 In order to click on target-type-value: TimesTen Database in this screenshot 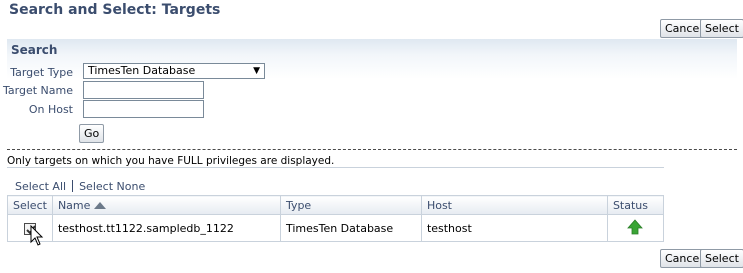, I will do `click(142, 70)`.